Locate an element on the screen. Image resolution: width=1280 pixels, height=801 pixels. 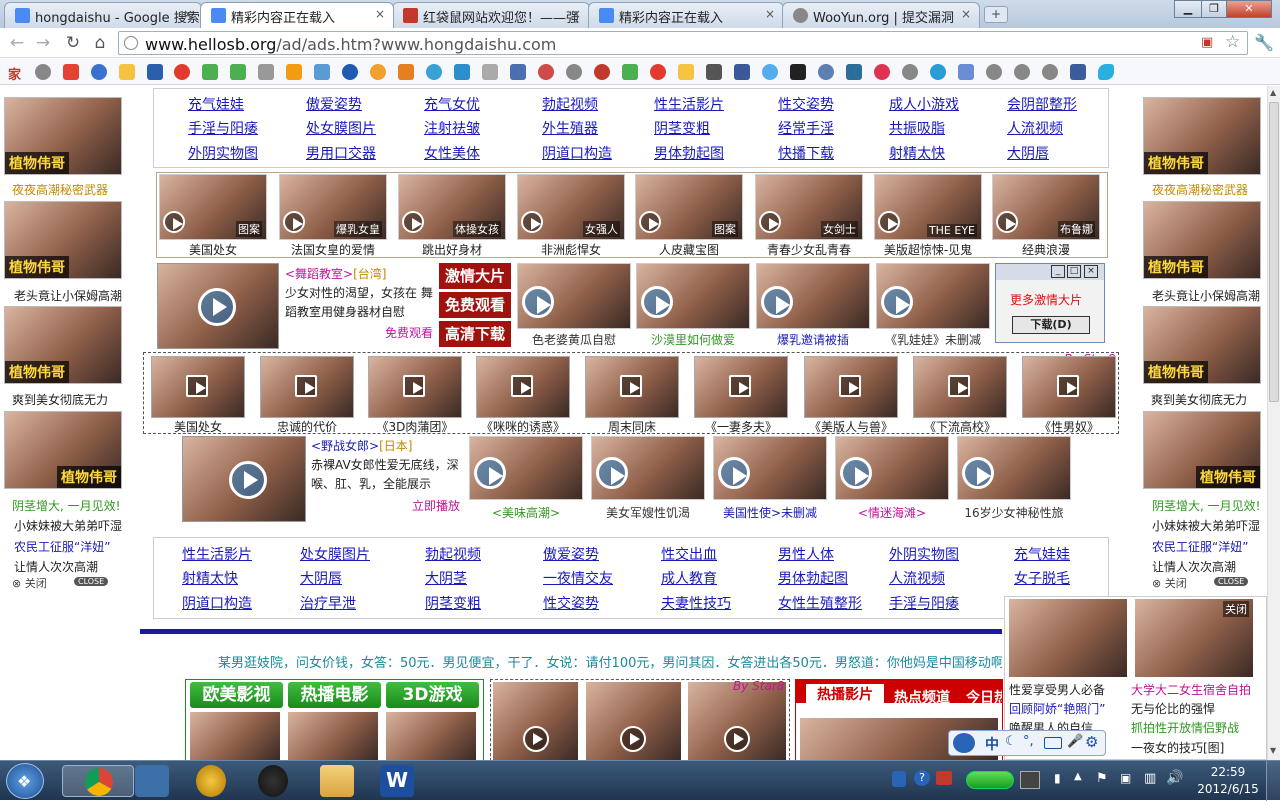
top-link: 注射祛皱 is located at coordinates (452, 128).